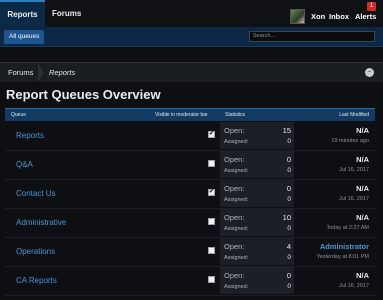 This screenshot has width=383, height=300. What do you see at coordinates (190, 165) in the screenshot?
I see `table-row: Q&A Open: 0 Assigned: 0 N/A Jul 16, 2017` at bounding box center [190, 165].